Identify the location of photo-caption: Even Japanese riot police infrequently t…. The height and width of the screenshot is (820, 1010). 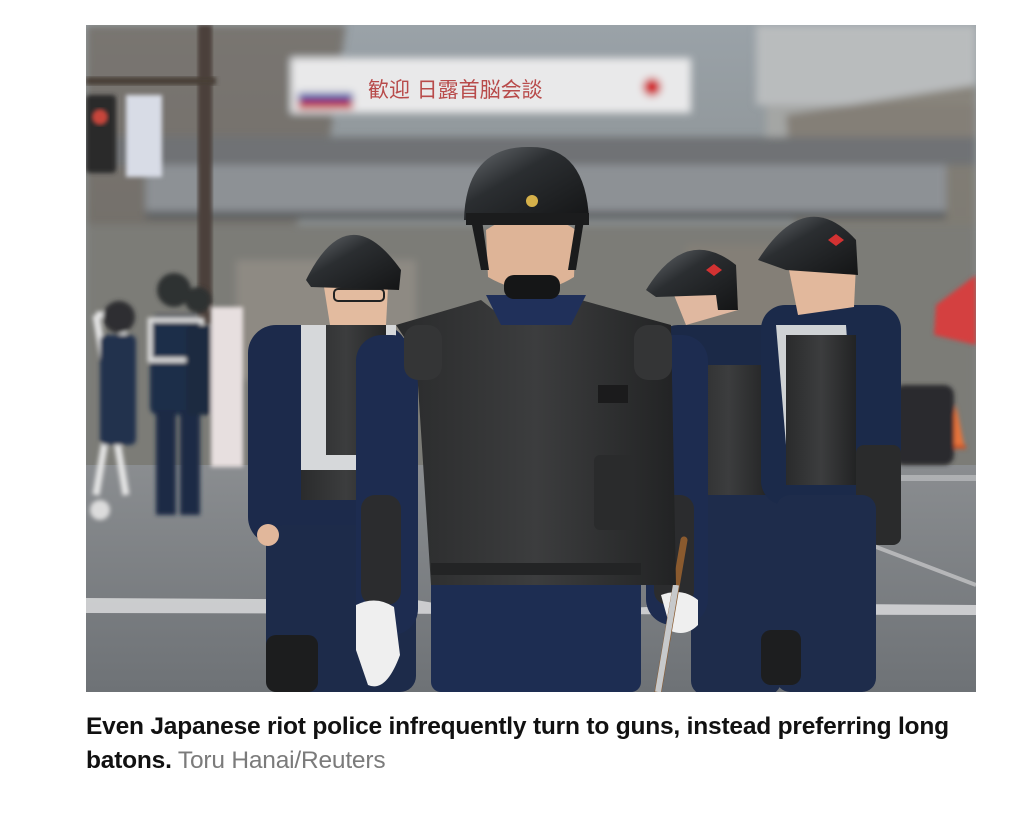
(536, 744).